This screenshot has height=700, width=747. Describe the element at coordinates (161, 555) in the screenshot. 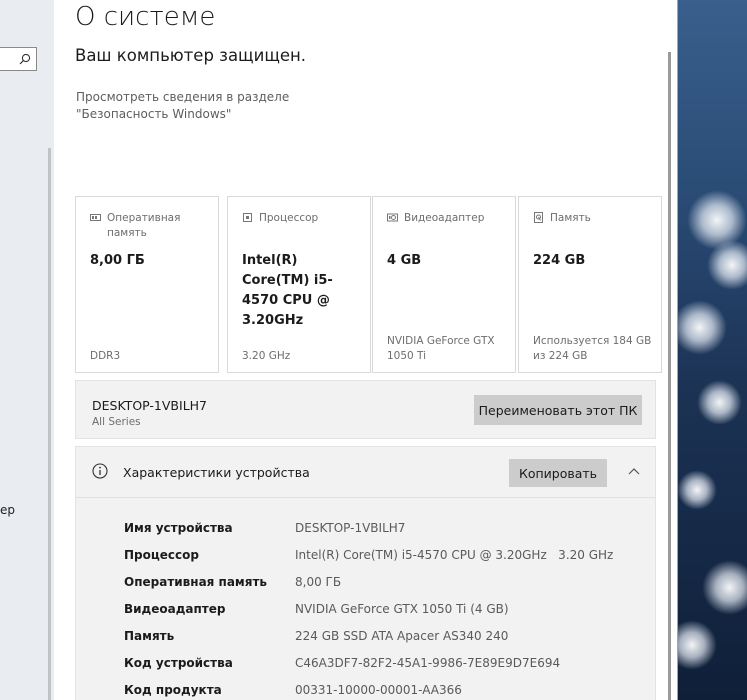

I see `spec-key: Процессор` at that location.